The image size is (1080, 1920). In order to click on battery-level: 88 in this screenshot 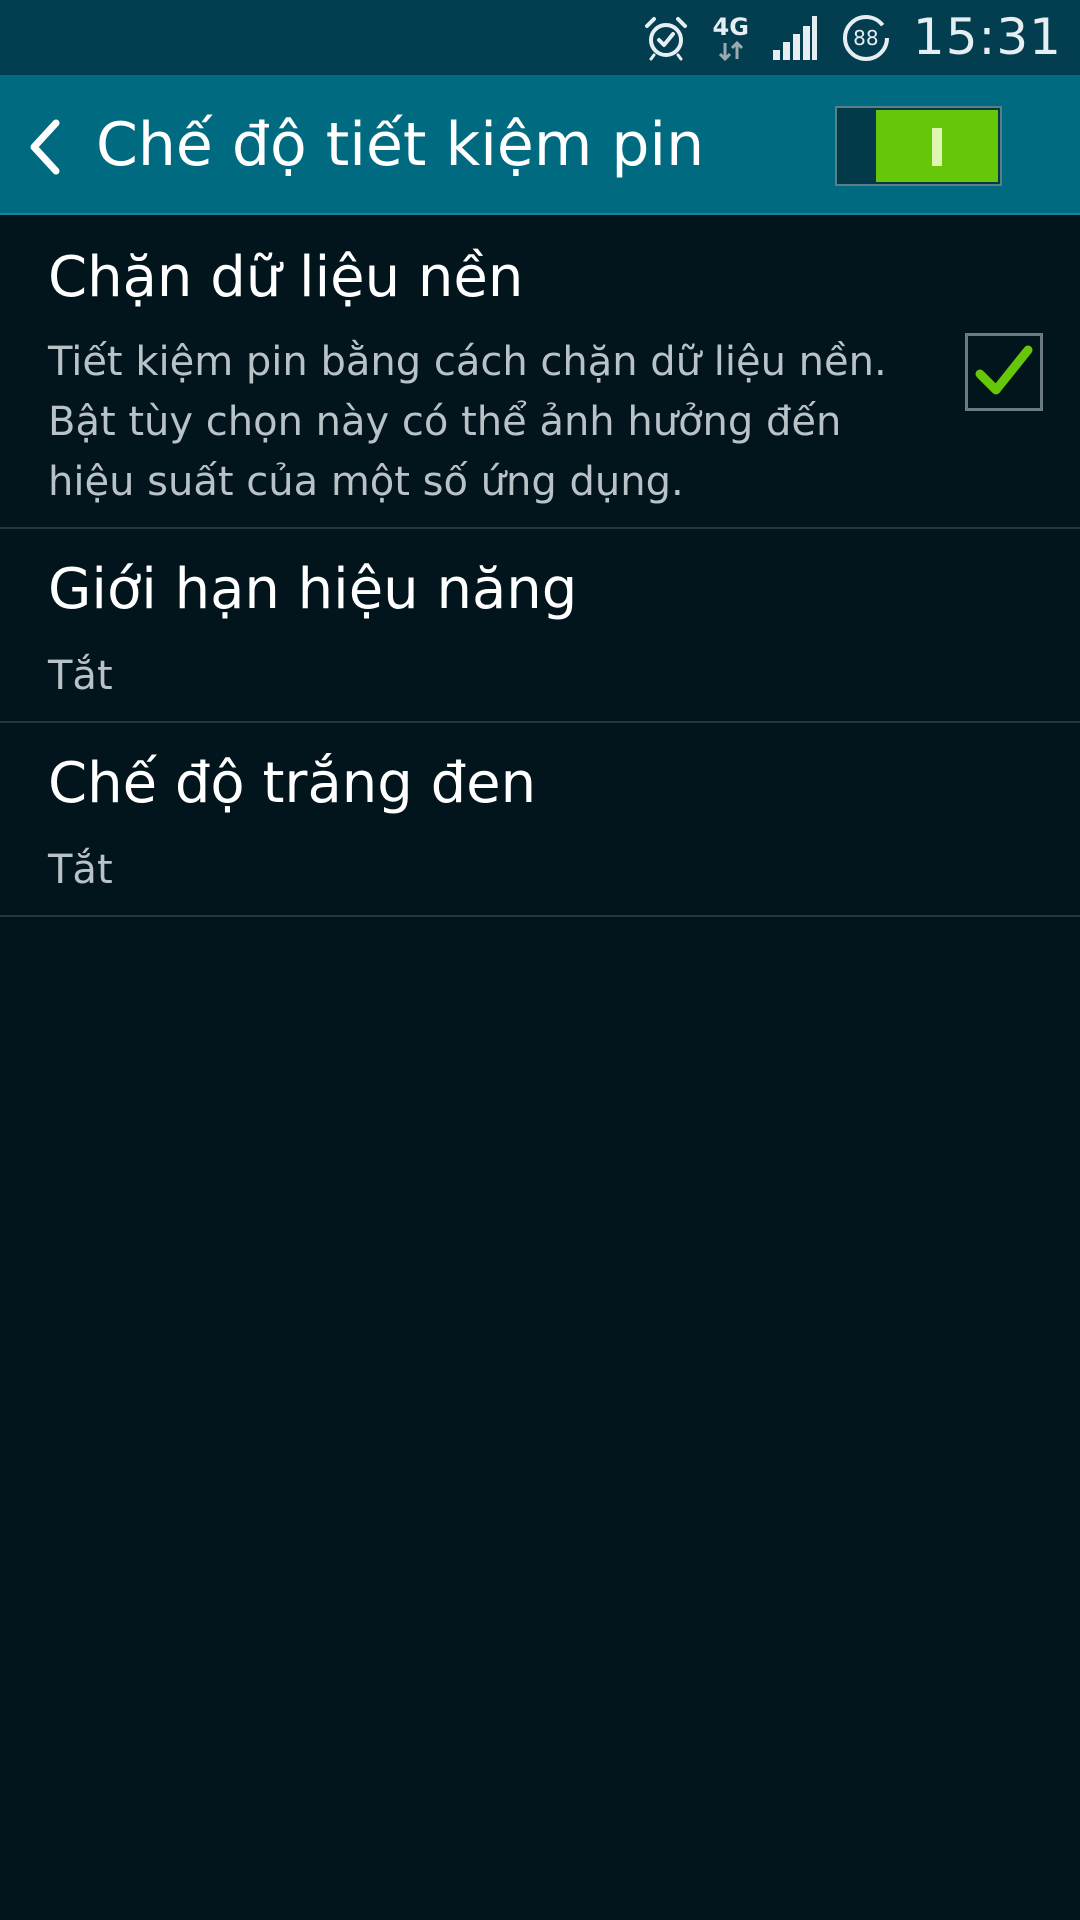, I will do `click(866, 37)`.